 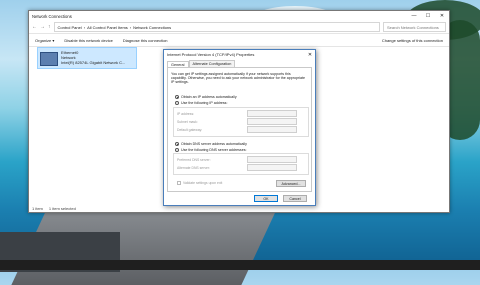 I want to click on ip-auto-label: Obtain an IP address automatically, so click(x=209, y=97).